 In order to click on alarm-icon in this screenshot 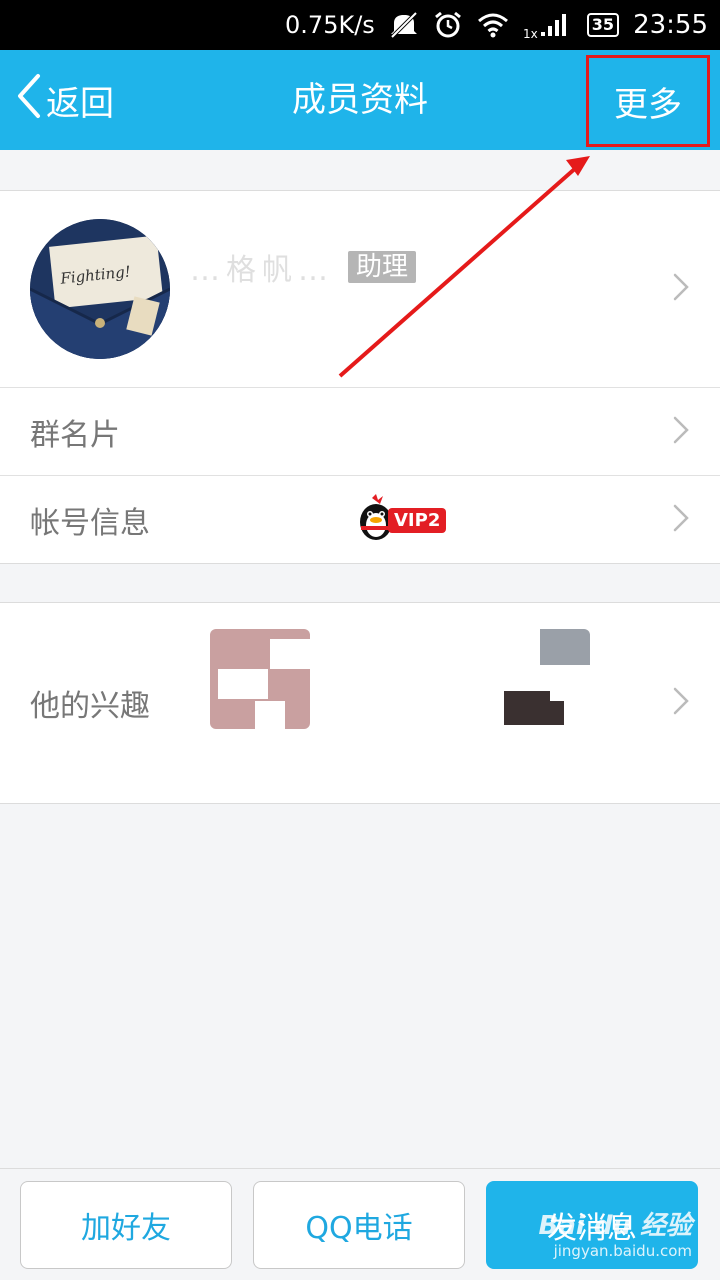, I will do `click(448, 25)`.